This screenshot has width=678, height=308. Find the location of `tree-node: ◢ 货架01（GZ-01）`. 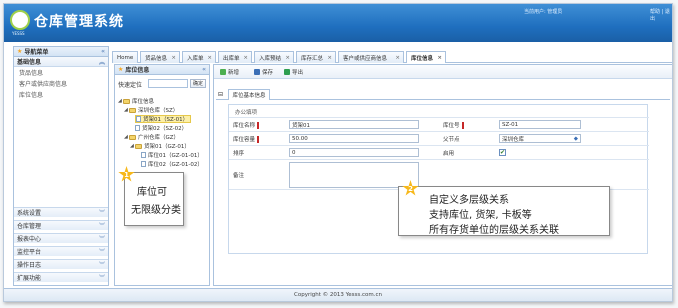

tree-node: ◢ 货架01（GZ-01） is located at coordinates (160, 146).